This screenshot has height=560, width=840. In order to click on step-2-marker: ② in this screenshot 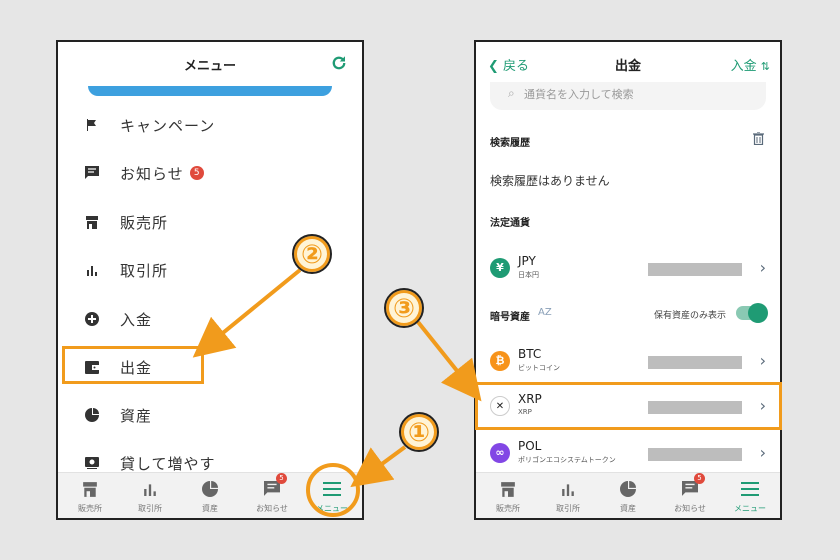, I will do `click(312, 254)`.